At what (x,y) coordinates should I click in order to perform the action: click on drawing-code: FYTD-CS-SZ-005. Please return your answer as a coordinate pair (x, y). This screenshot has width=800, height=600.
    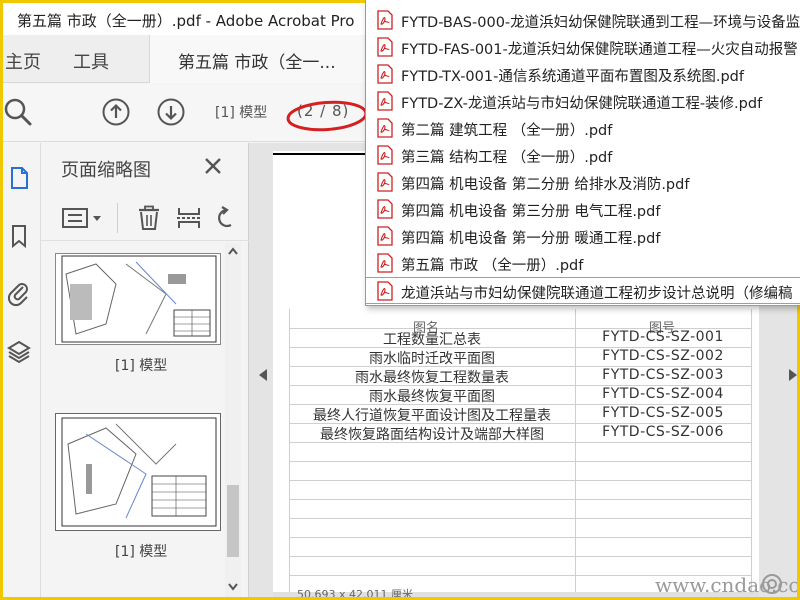
    Looking at the image, I should click on (663, 413).